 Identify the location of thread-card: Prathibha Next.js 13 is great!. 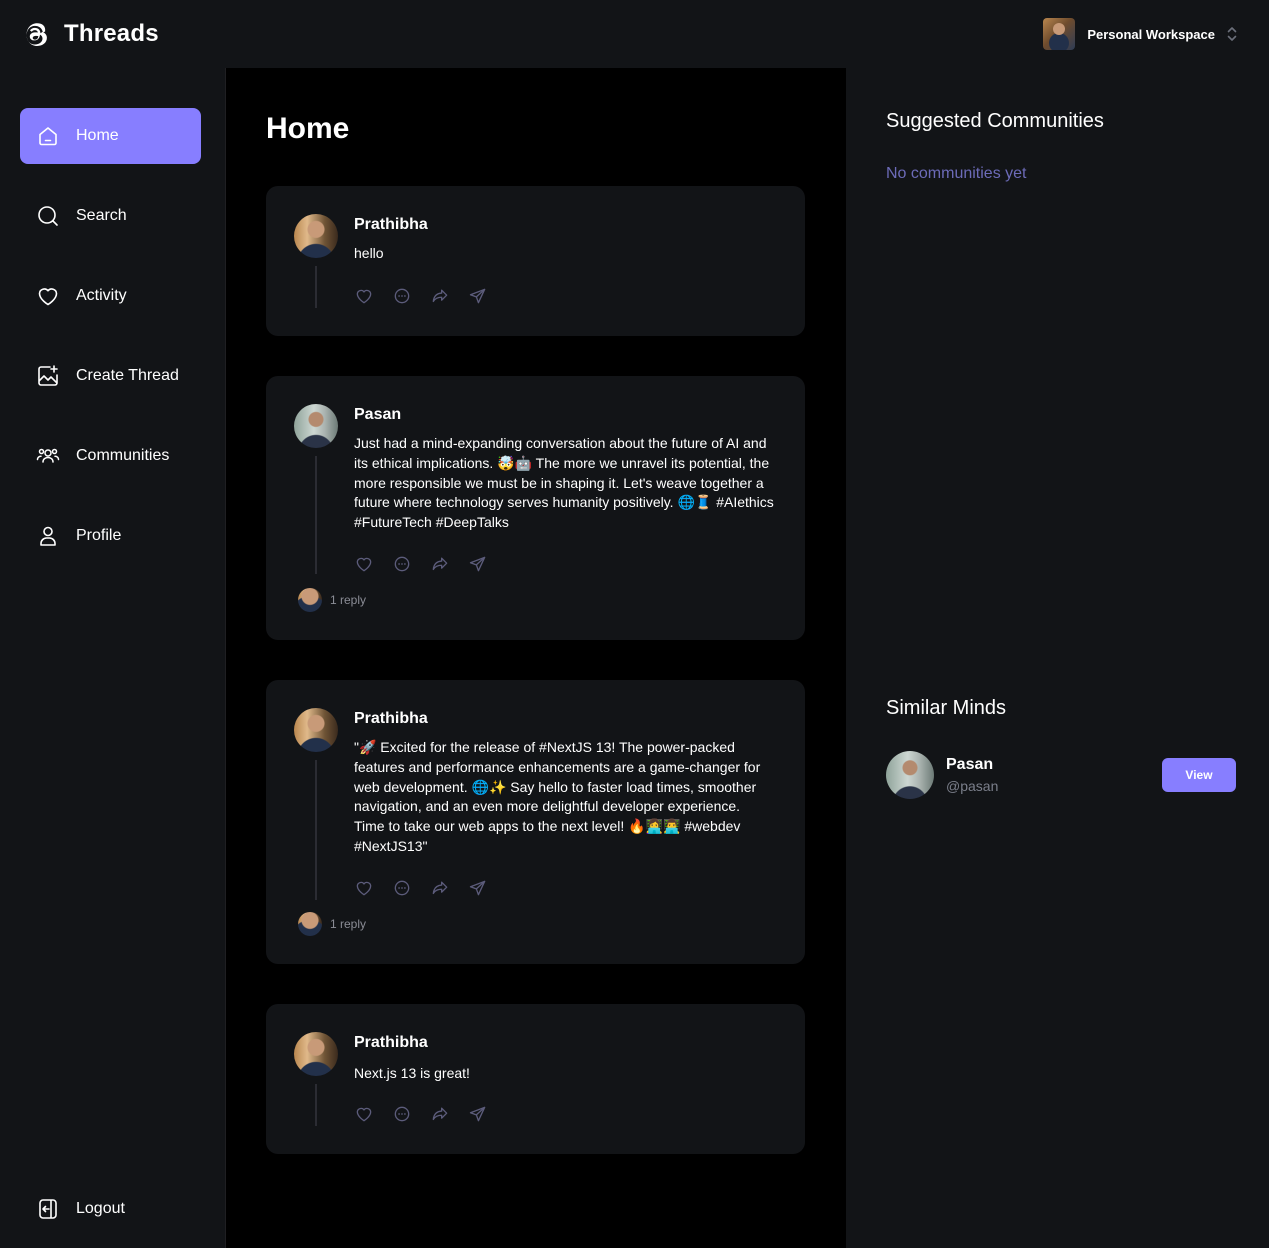
(535, 1079).